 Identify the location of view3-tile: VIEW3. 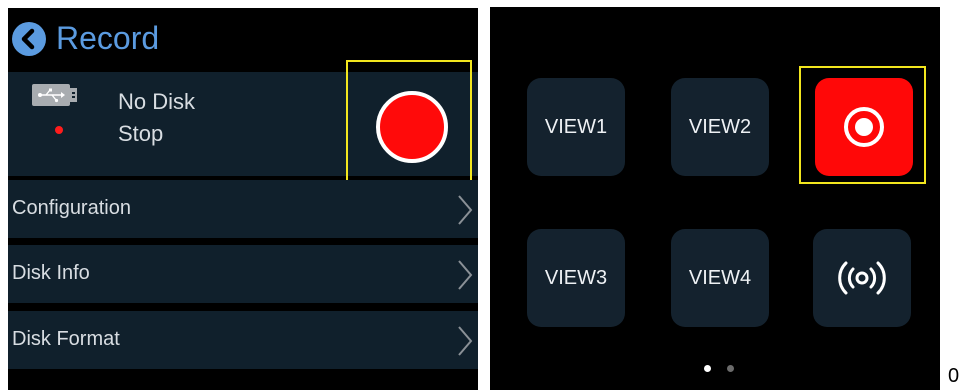
(576, 278).